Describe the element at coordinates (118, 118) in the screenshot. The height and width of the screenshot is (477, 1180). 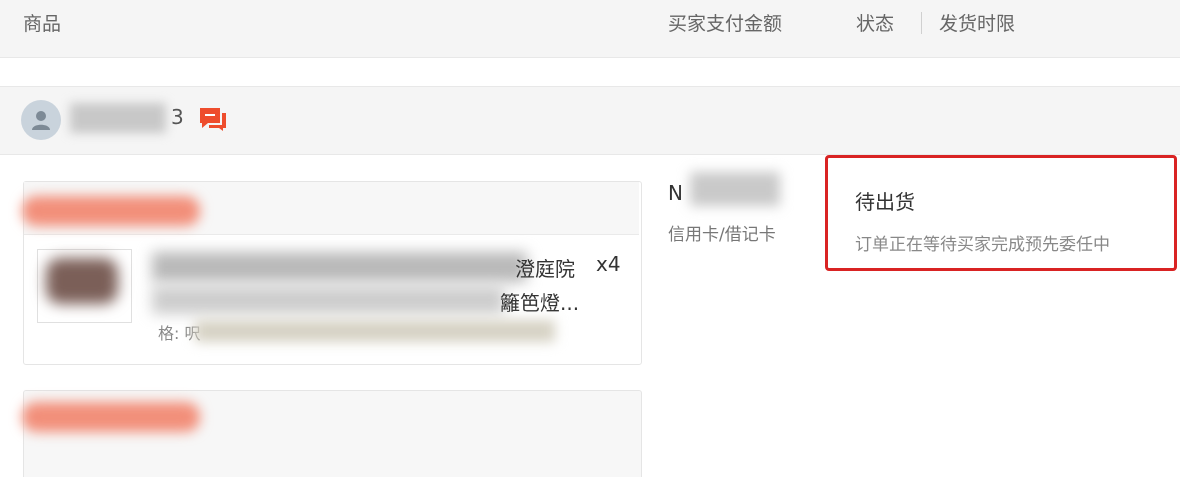
I see `buyer-name-redacted` at that location.